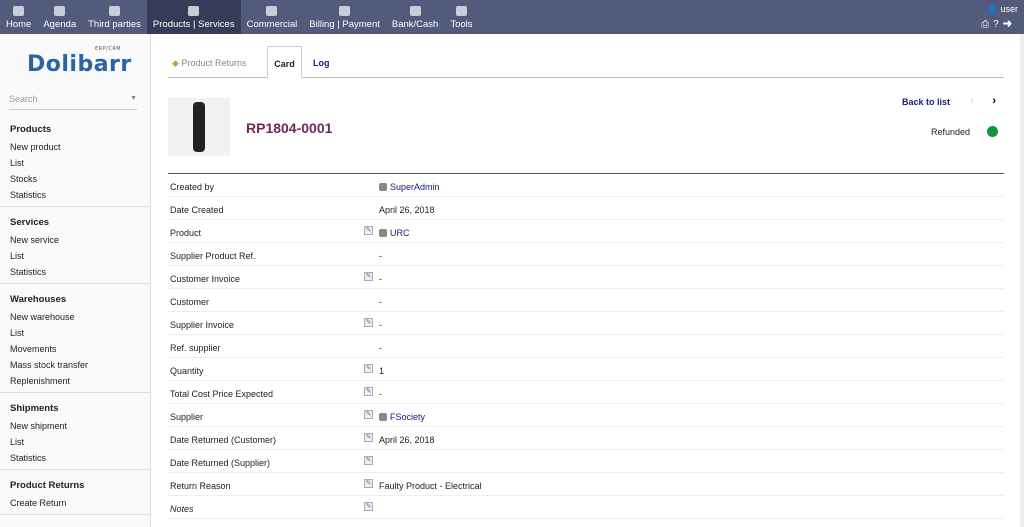 This screenshot has width=1024, height=527. I want to click on field-value-text: URC, so click(400, 233).